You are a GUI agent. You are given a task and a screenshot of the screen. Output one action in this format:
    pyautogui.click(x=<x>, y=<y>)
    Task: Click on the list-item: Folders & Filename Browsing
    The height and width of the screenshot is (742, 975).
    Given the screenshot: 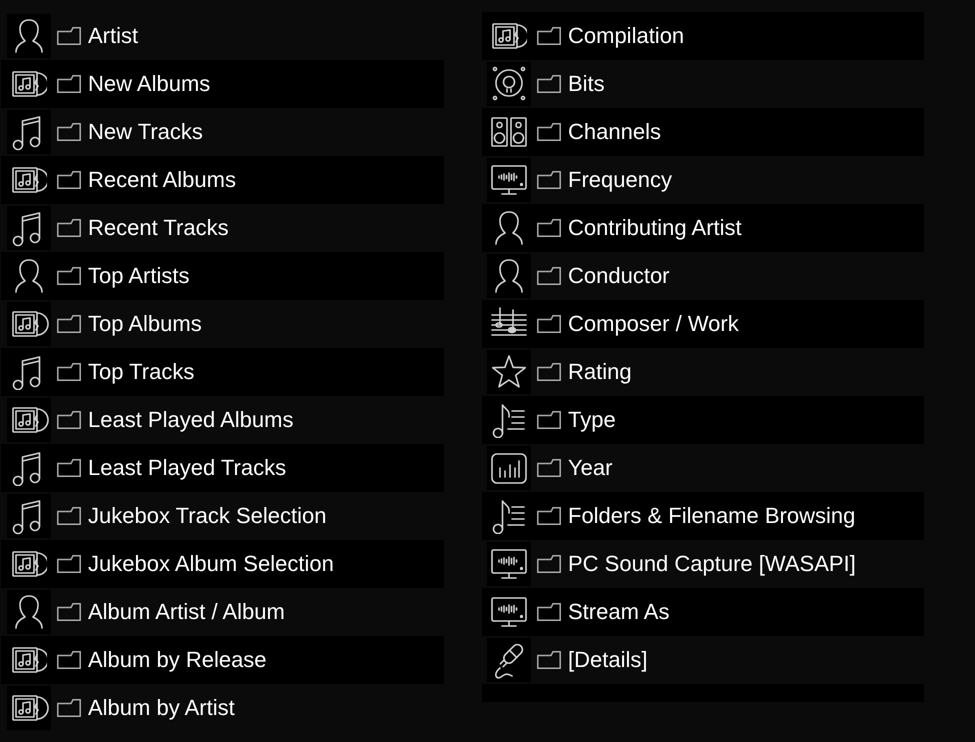 What is the action you would take?
    pyautogui.click(x=703, y=516)
    